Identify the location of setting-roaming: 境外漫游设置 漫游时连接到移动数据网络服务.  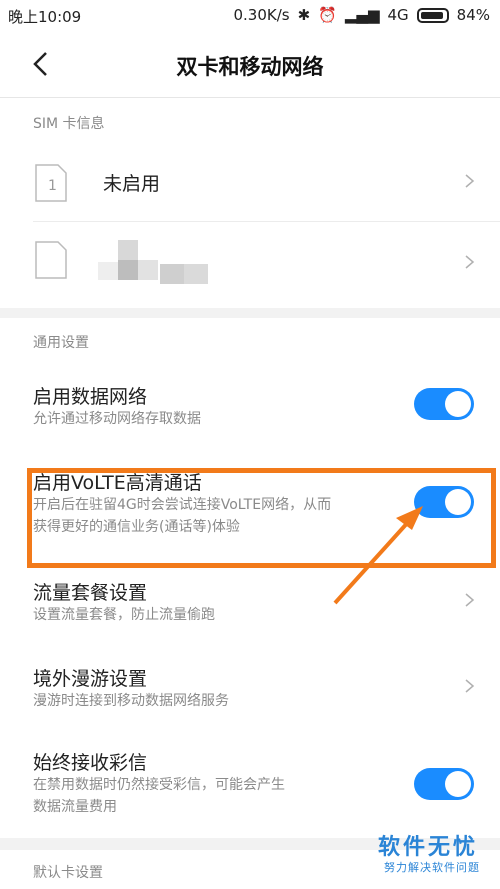
(250, 691).